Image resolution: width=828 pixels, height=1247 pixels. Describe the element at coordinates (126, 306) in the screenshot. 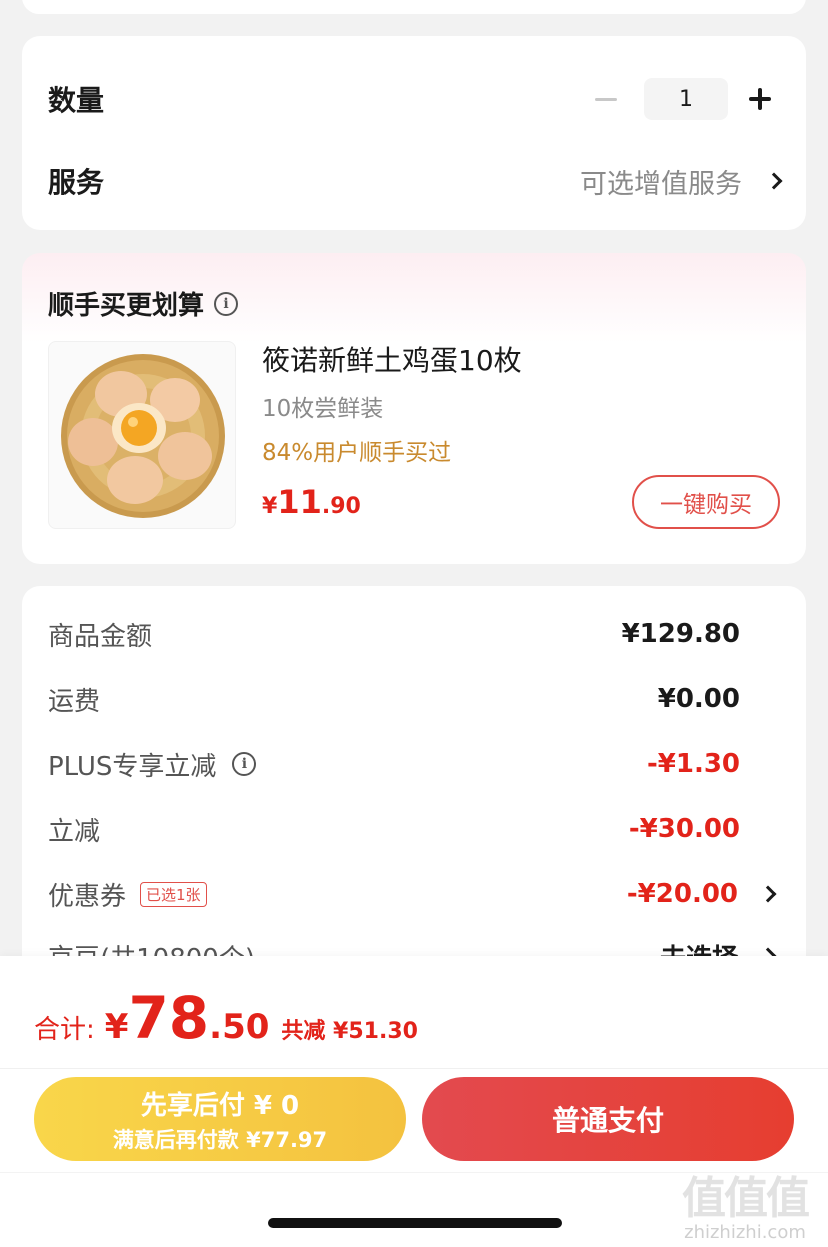

I see `addon-title-text: 顺手买更划算` at that location.